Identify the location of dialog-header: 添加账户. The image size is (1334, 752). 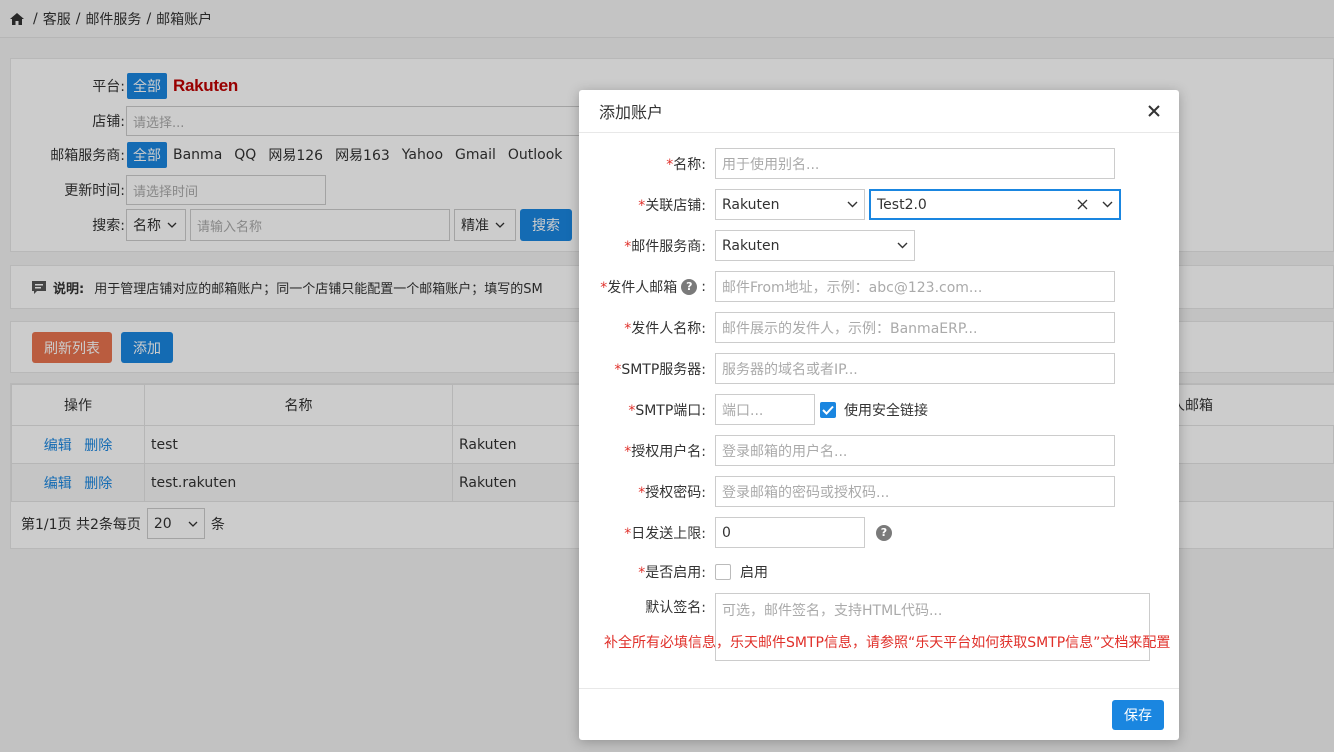
(879, 111).